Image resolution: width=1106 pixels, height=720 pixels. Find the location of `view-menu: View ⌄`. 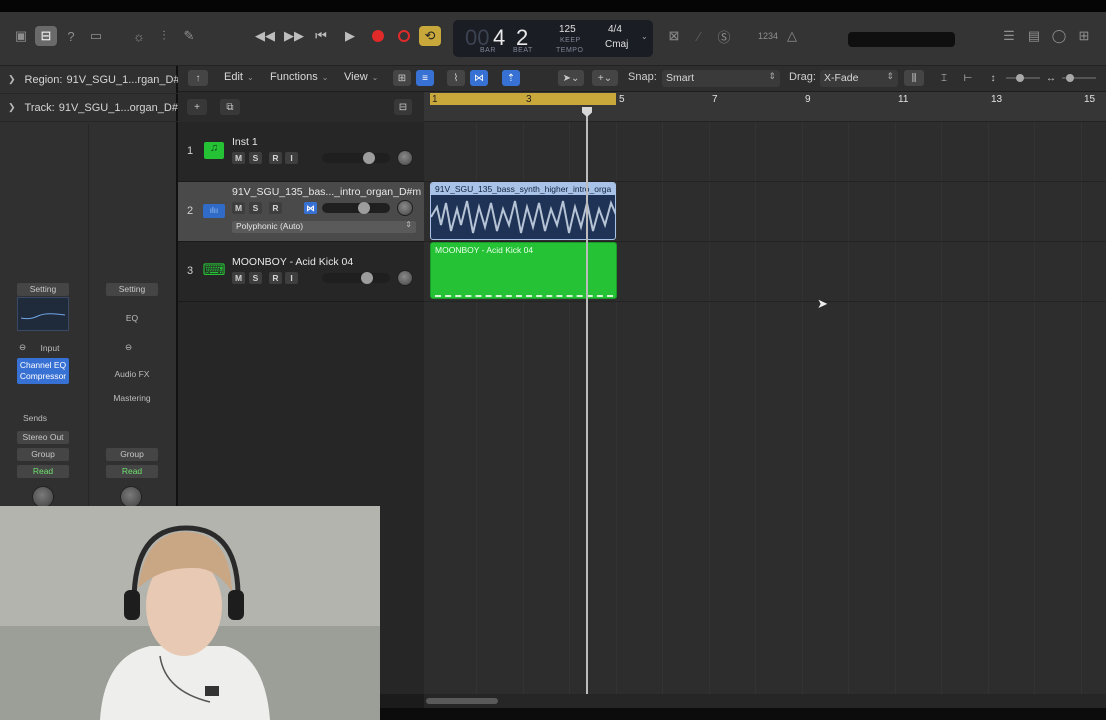

view-menu: View ⌄ is located at coordinates (361, 77).